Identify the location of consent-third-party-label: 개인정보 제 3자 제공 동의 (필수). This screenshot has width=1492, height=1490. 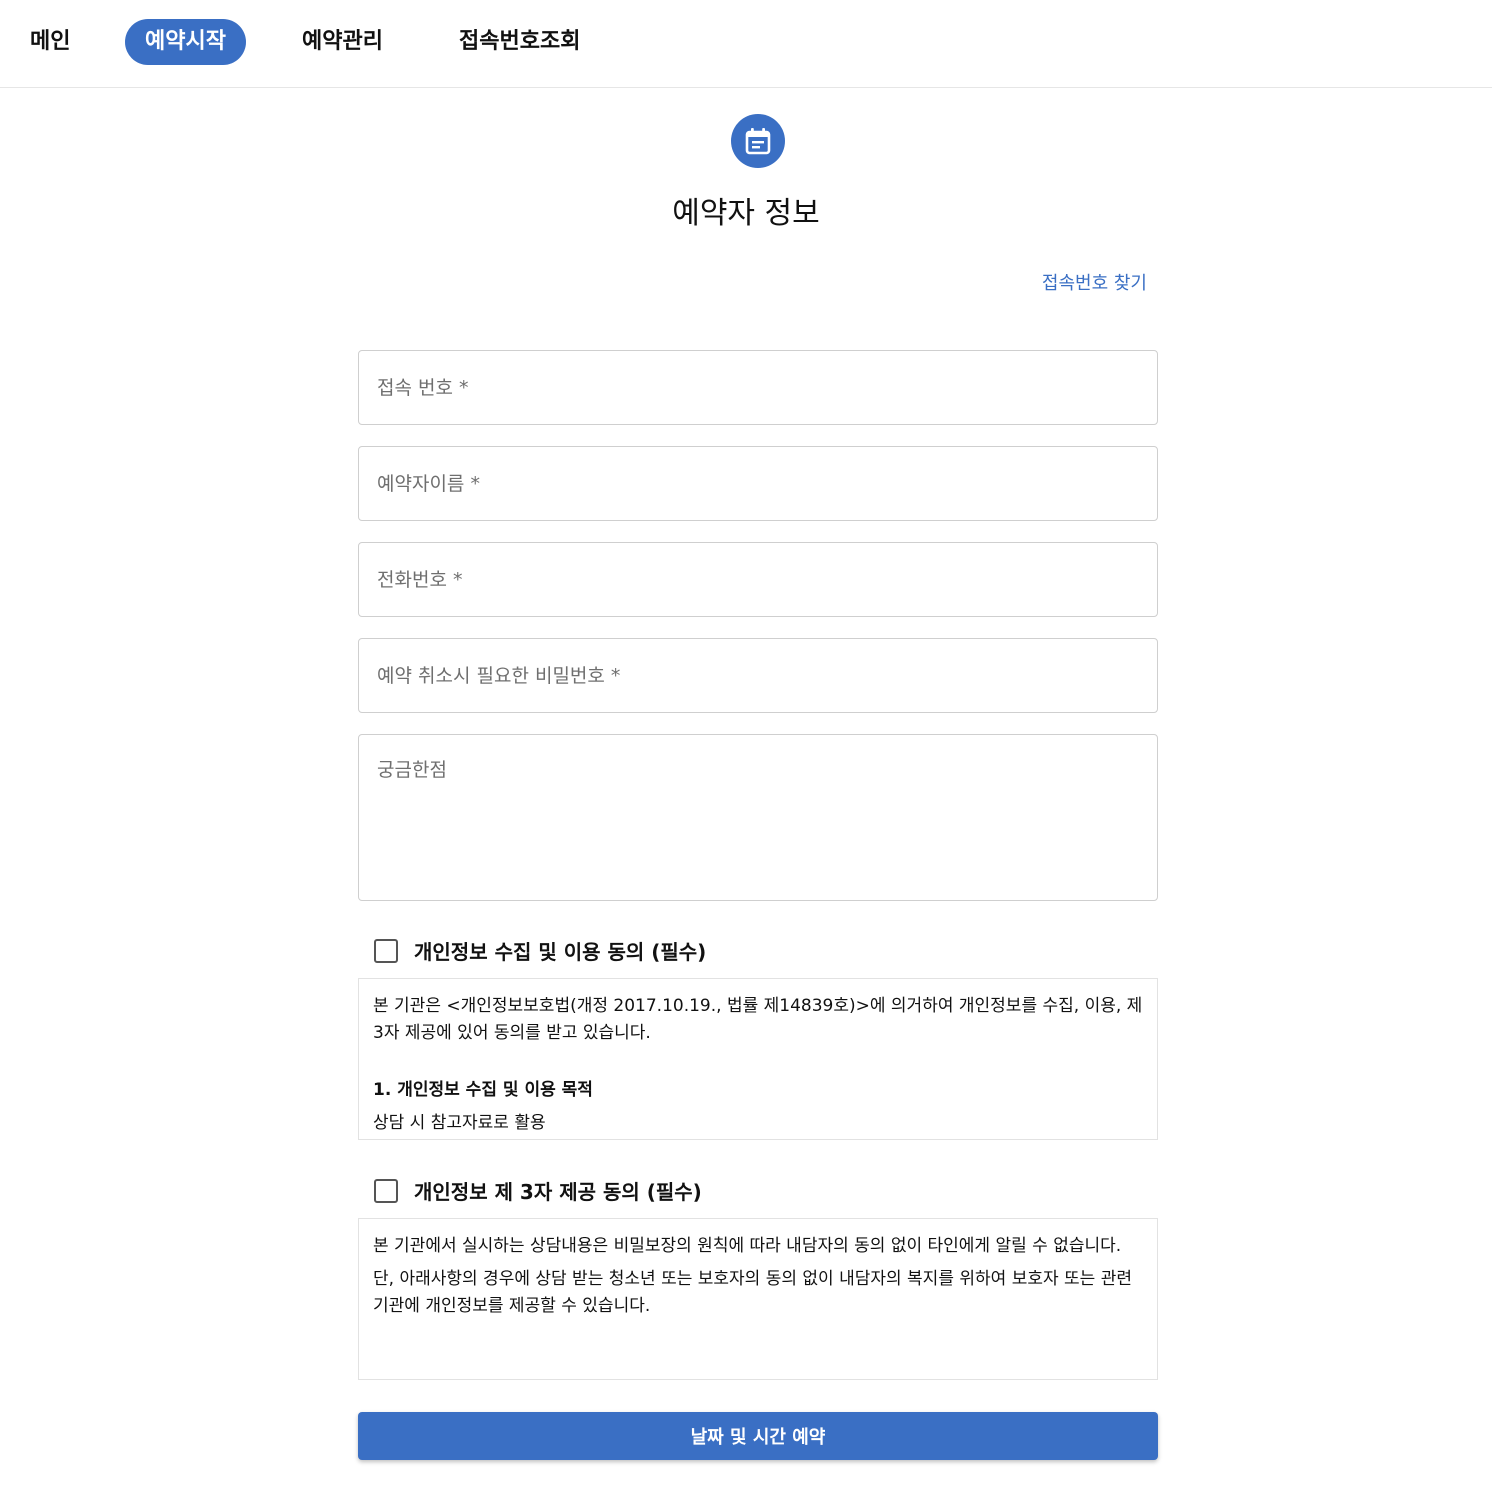
(558, 1190).